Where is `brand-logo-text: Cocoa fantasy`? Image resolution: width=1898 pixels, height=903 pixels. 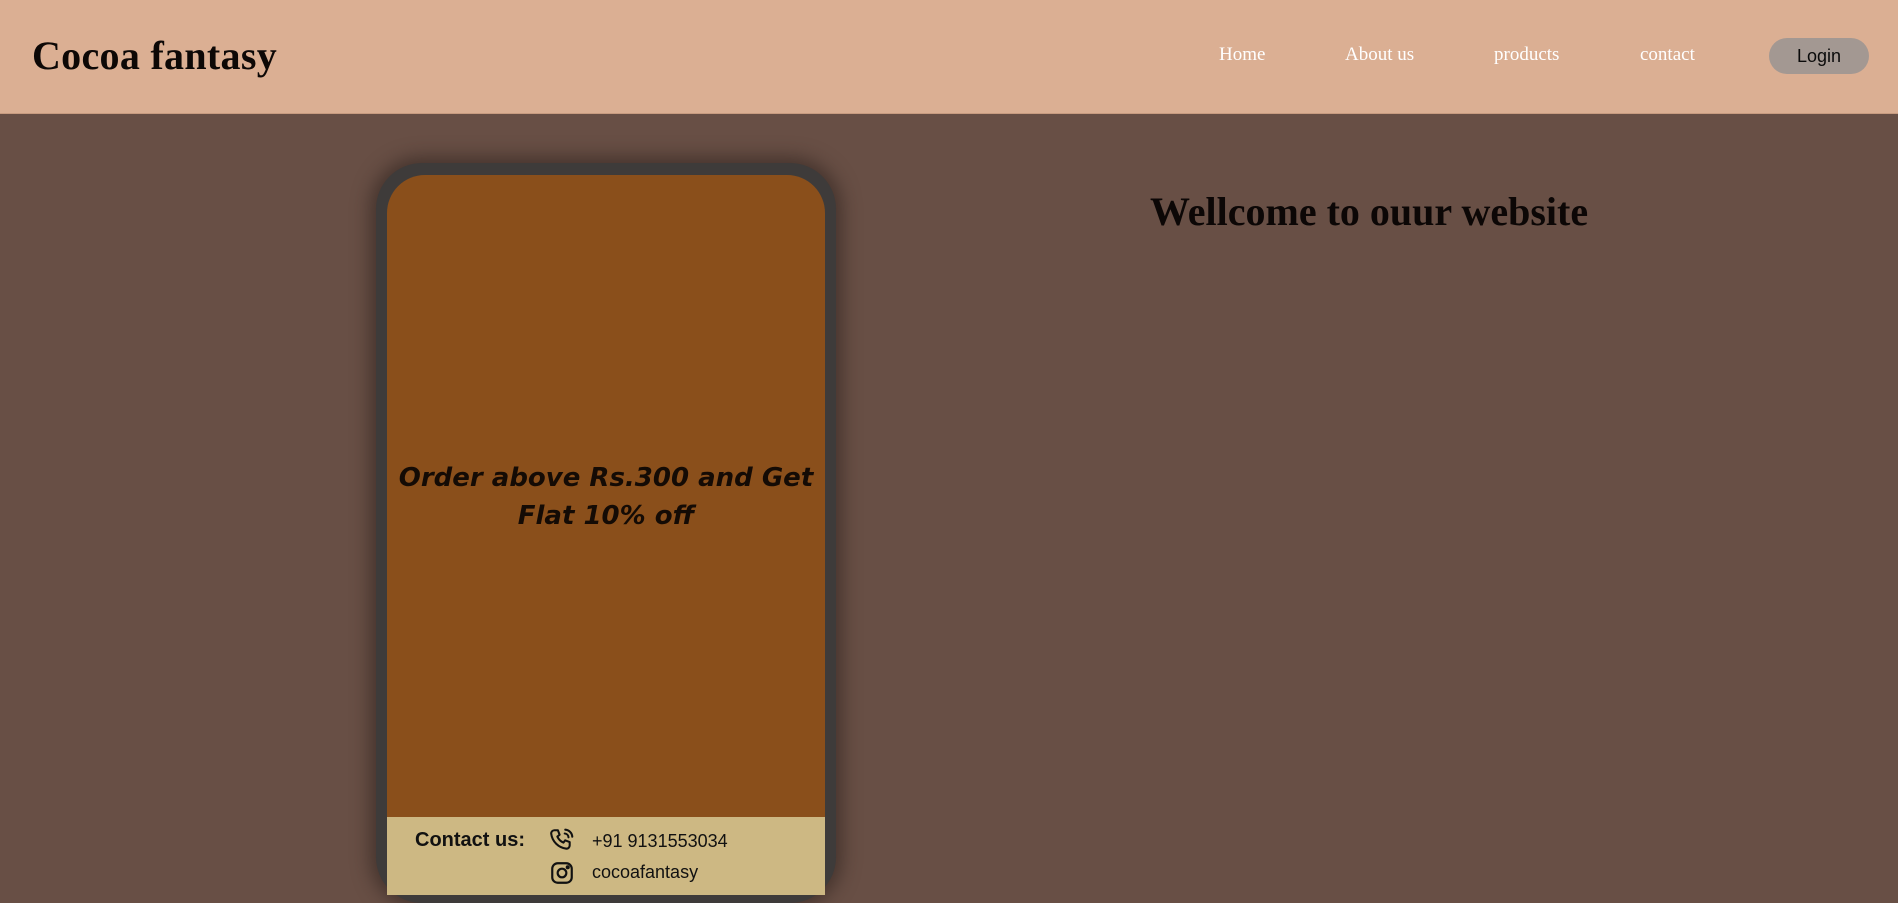
brand-logo-text: Cocoa fantasy is located at coordinates (154, 55).